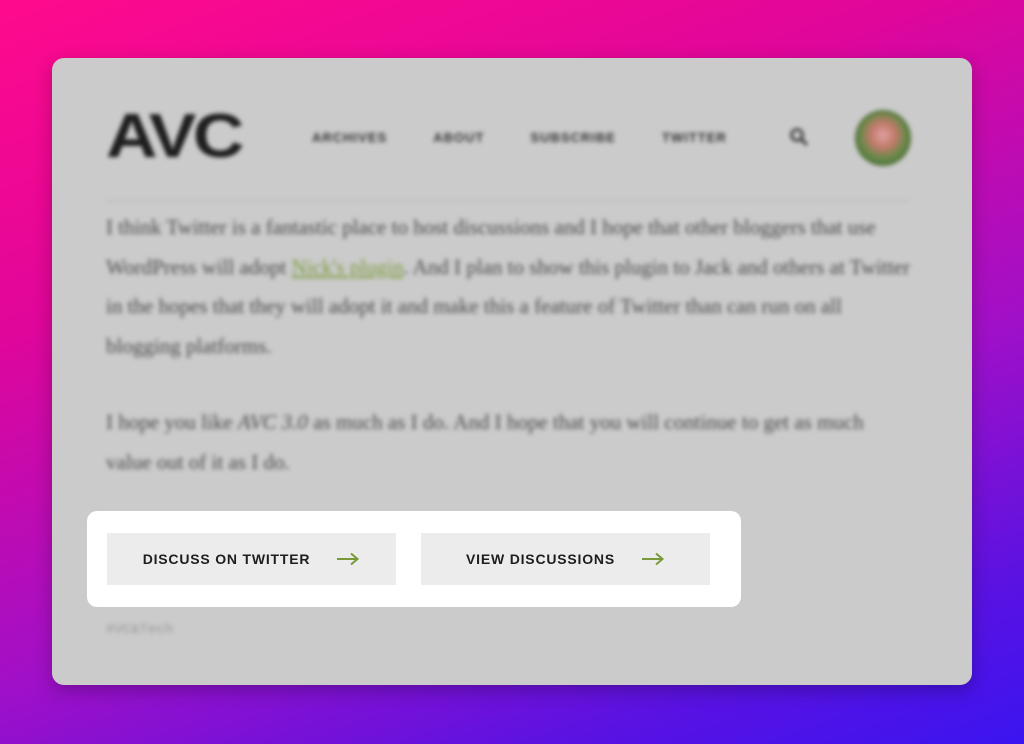 The image size is (1024, 744). I want to click on post-tag: #VC&Tech, so click(139, 630).